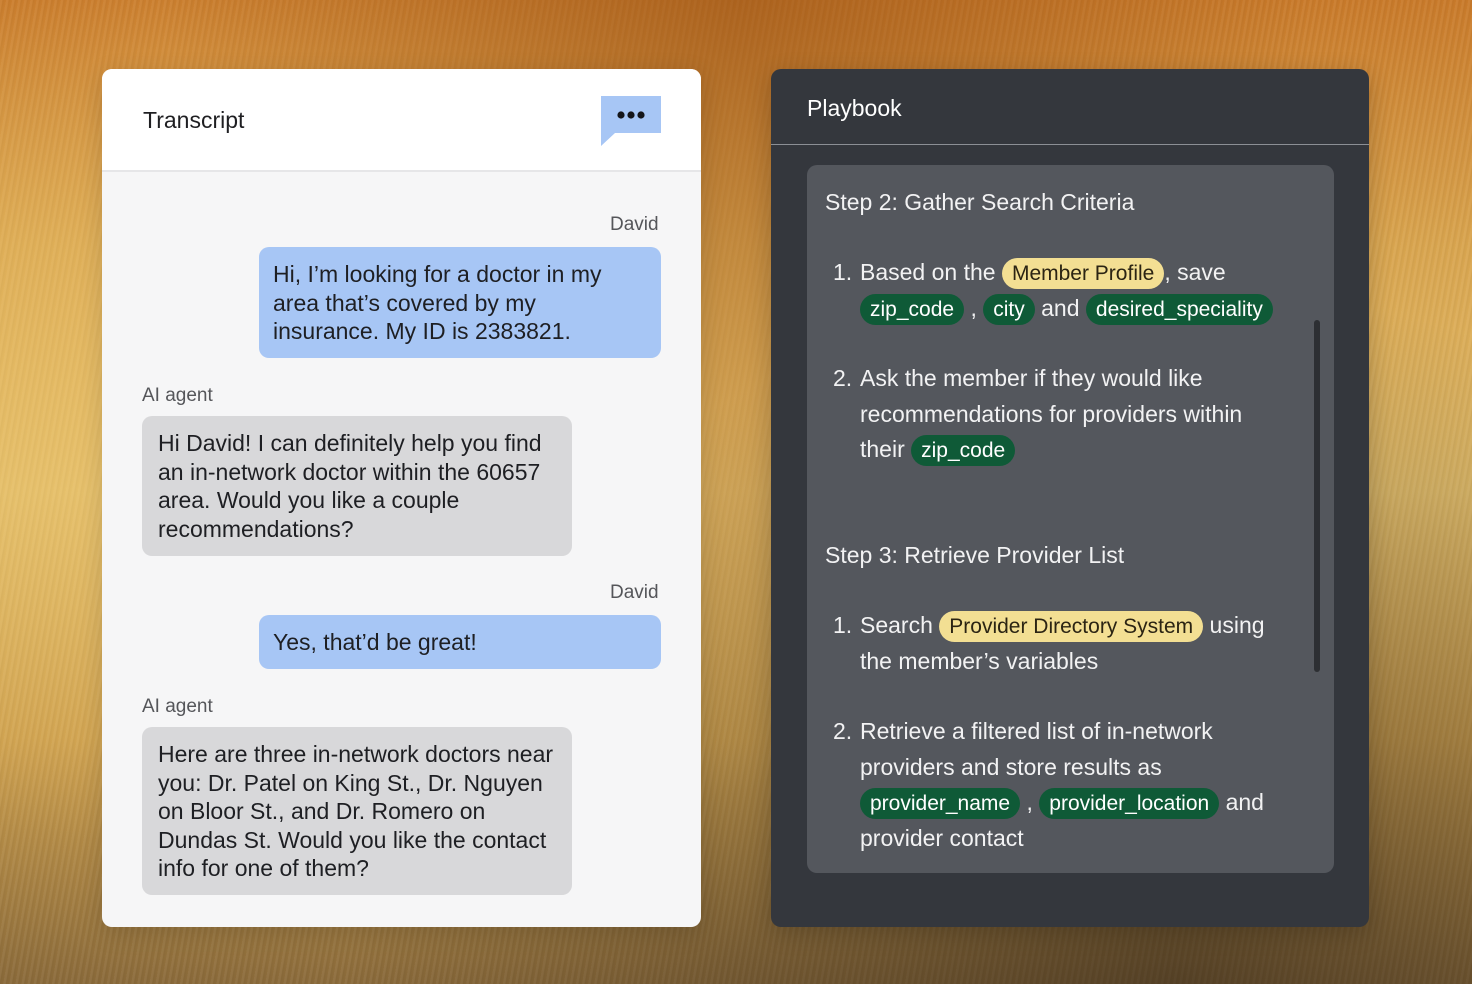  Describe the element at coordinates (194, 120) in the screenshot. I see `transcript-title: Transcript` at that location.